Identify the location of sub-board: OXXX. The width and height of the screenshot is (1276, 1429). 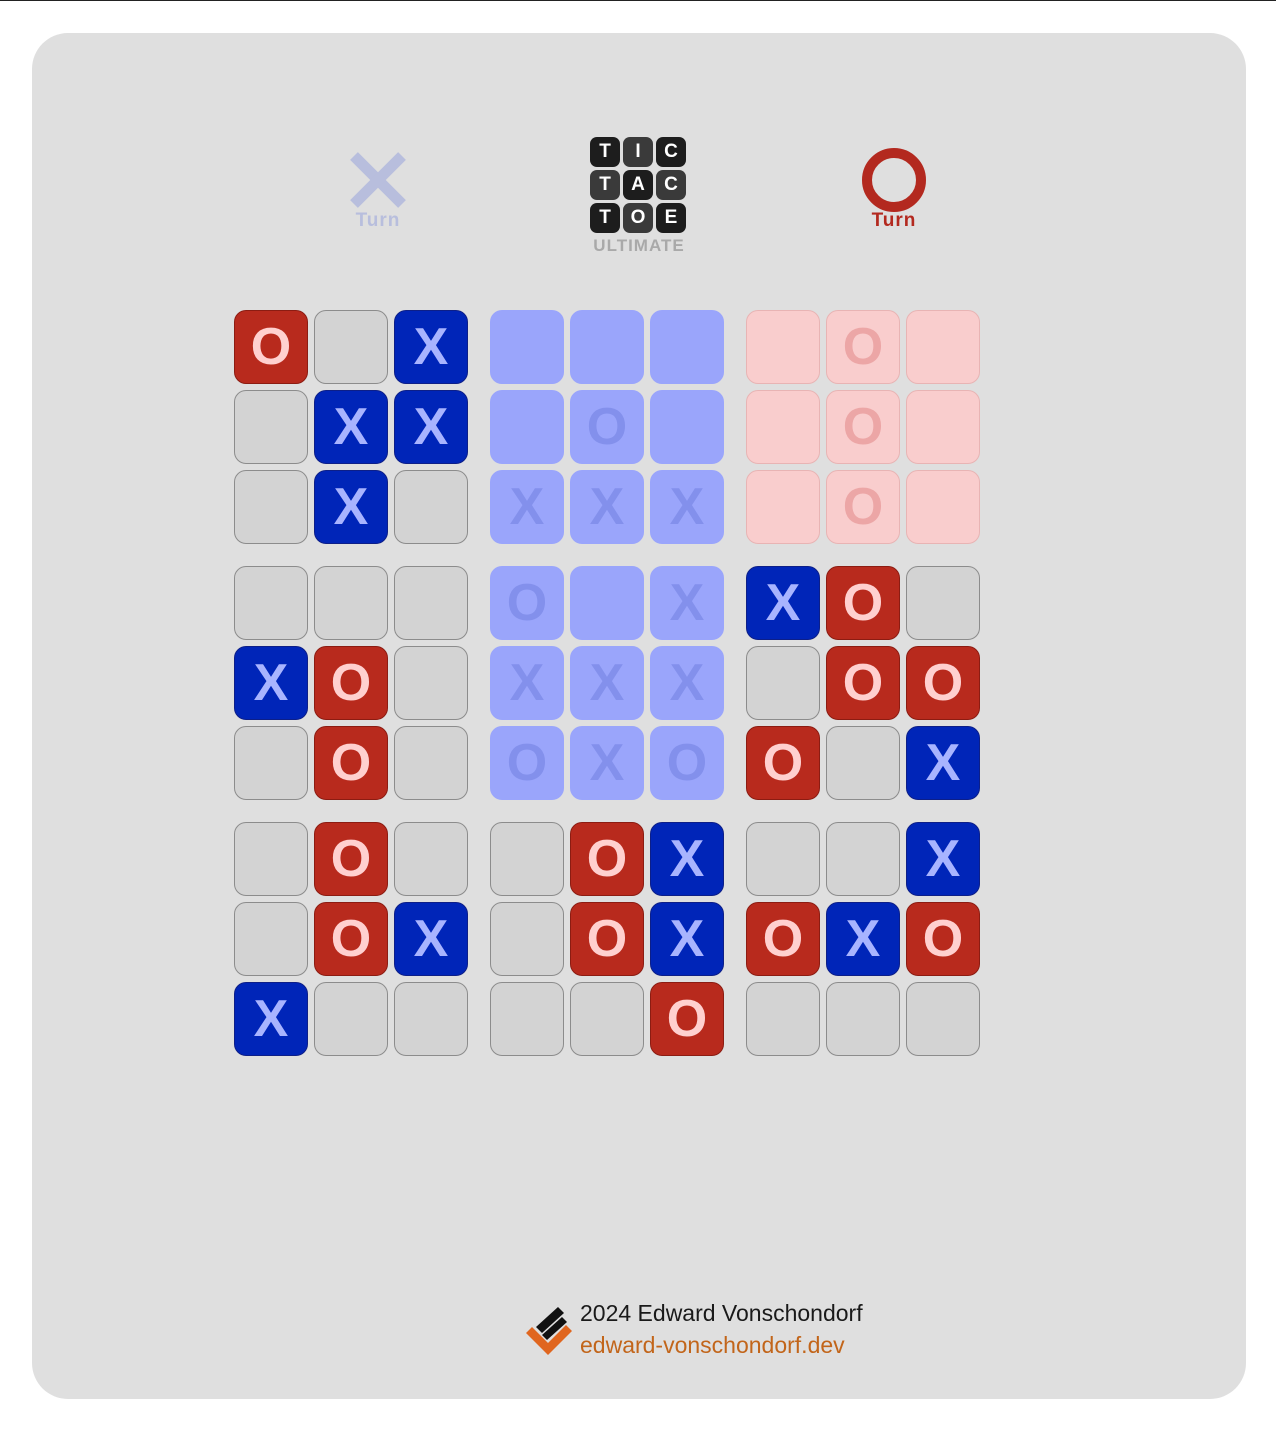
(607, 430).